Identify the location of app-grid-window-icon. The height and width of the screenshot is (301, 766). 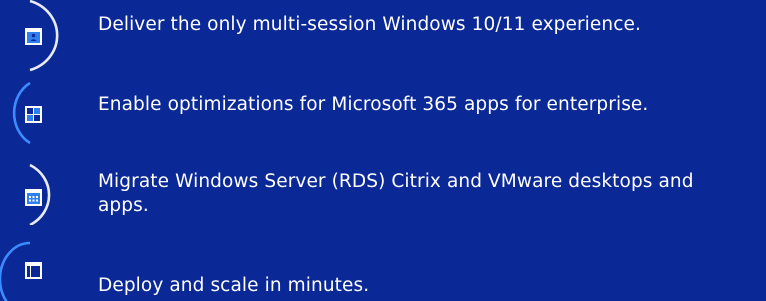
(33, 197).